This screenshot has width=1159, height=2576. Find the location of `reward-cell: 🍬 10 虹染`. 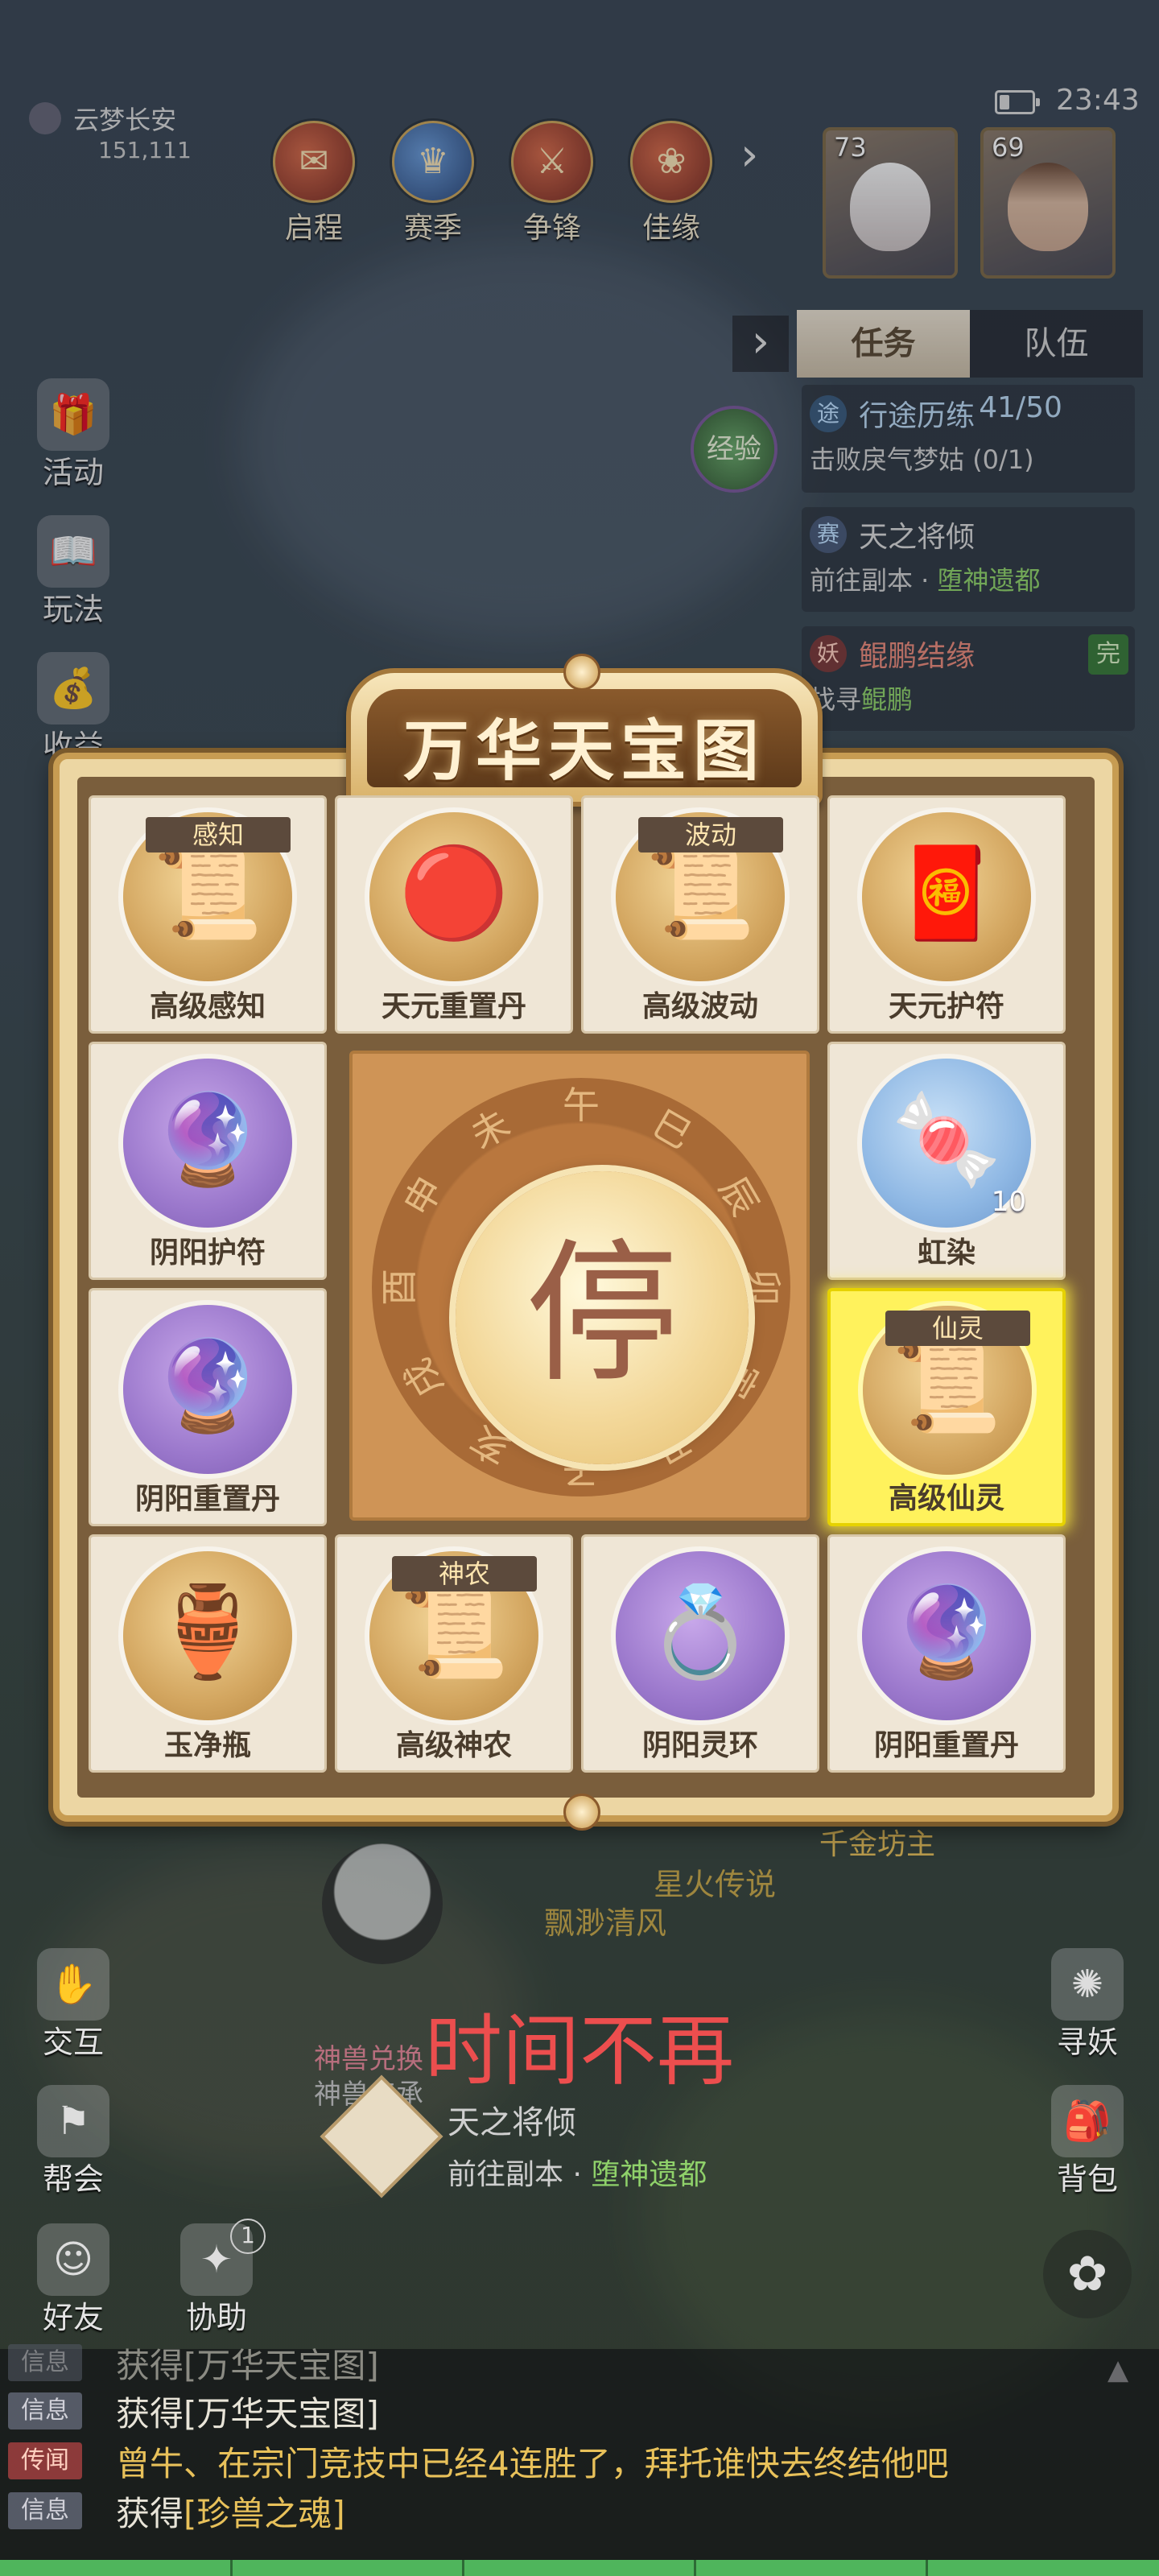

reward-cell: 🍬 10 虹染 is located at coordinates (946, 1161).